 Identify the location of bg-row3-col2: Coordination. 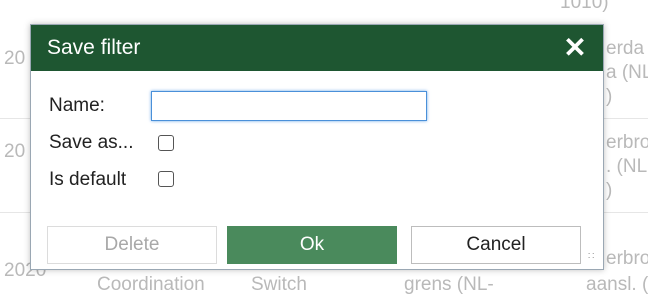
(151, 284).